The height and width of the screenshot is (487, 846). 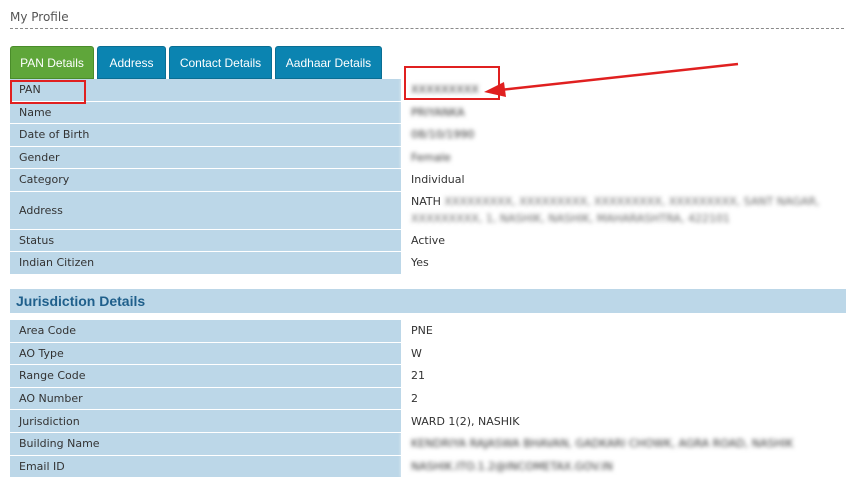 What do you see at coordinates (206, 240) in the screenshot?
I see `status-label: Status` at bounding box center [206, 240].